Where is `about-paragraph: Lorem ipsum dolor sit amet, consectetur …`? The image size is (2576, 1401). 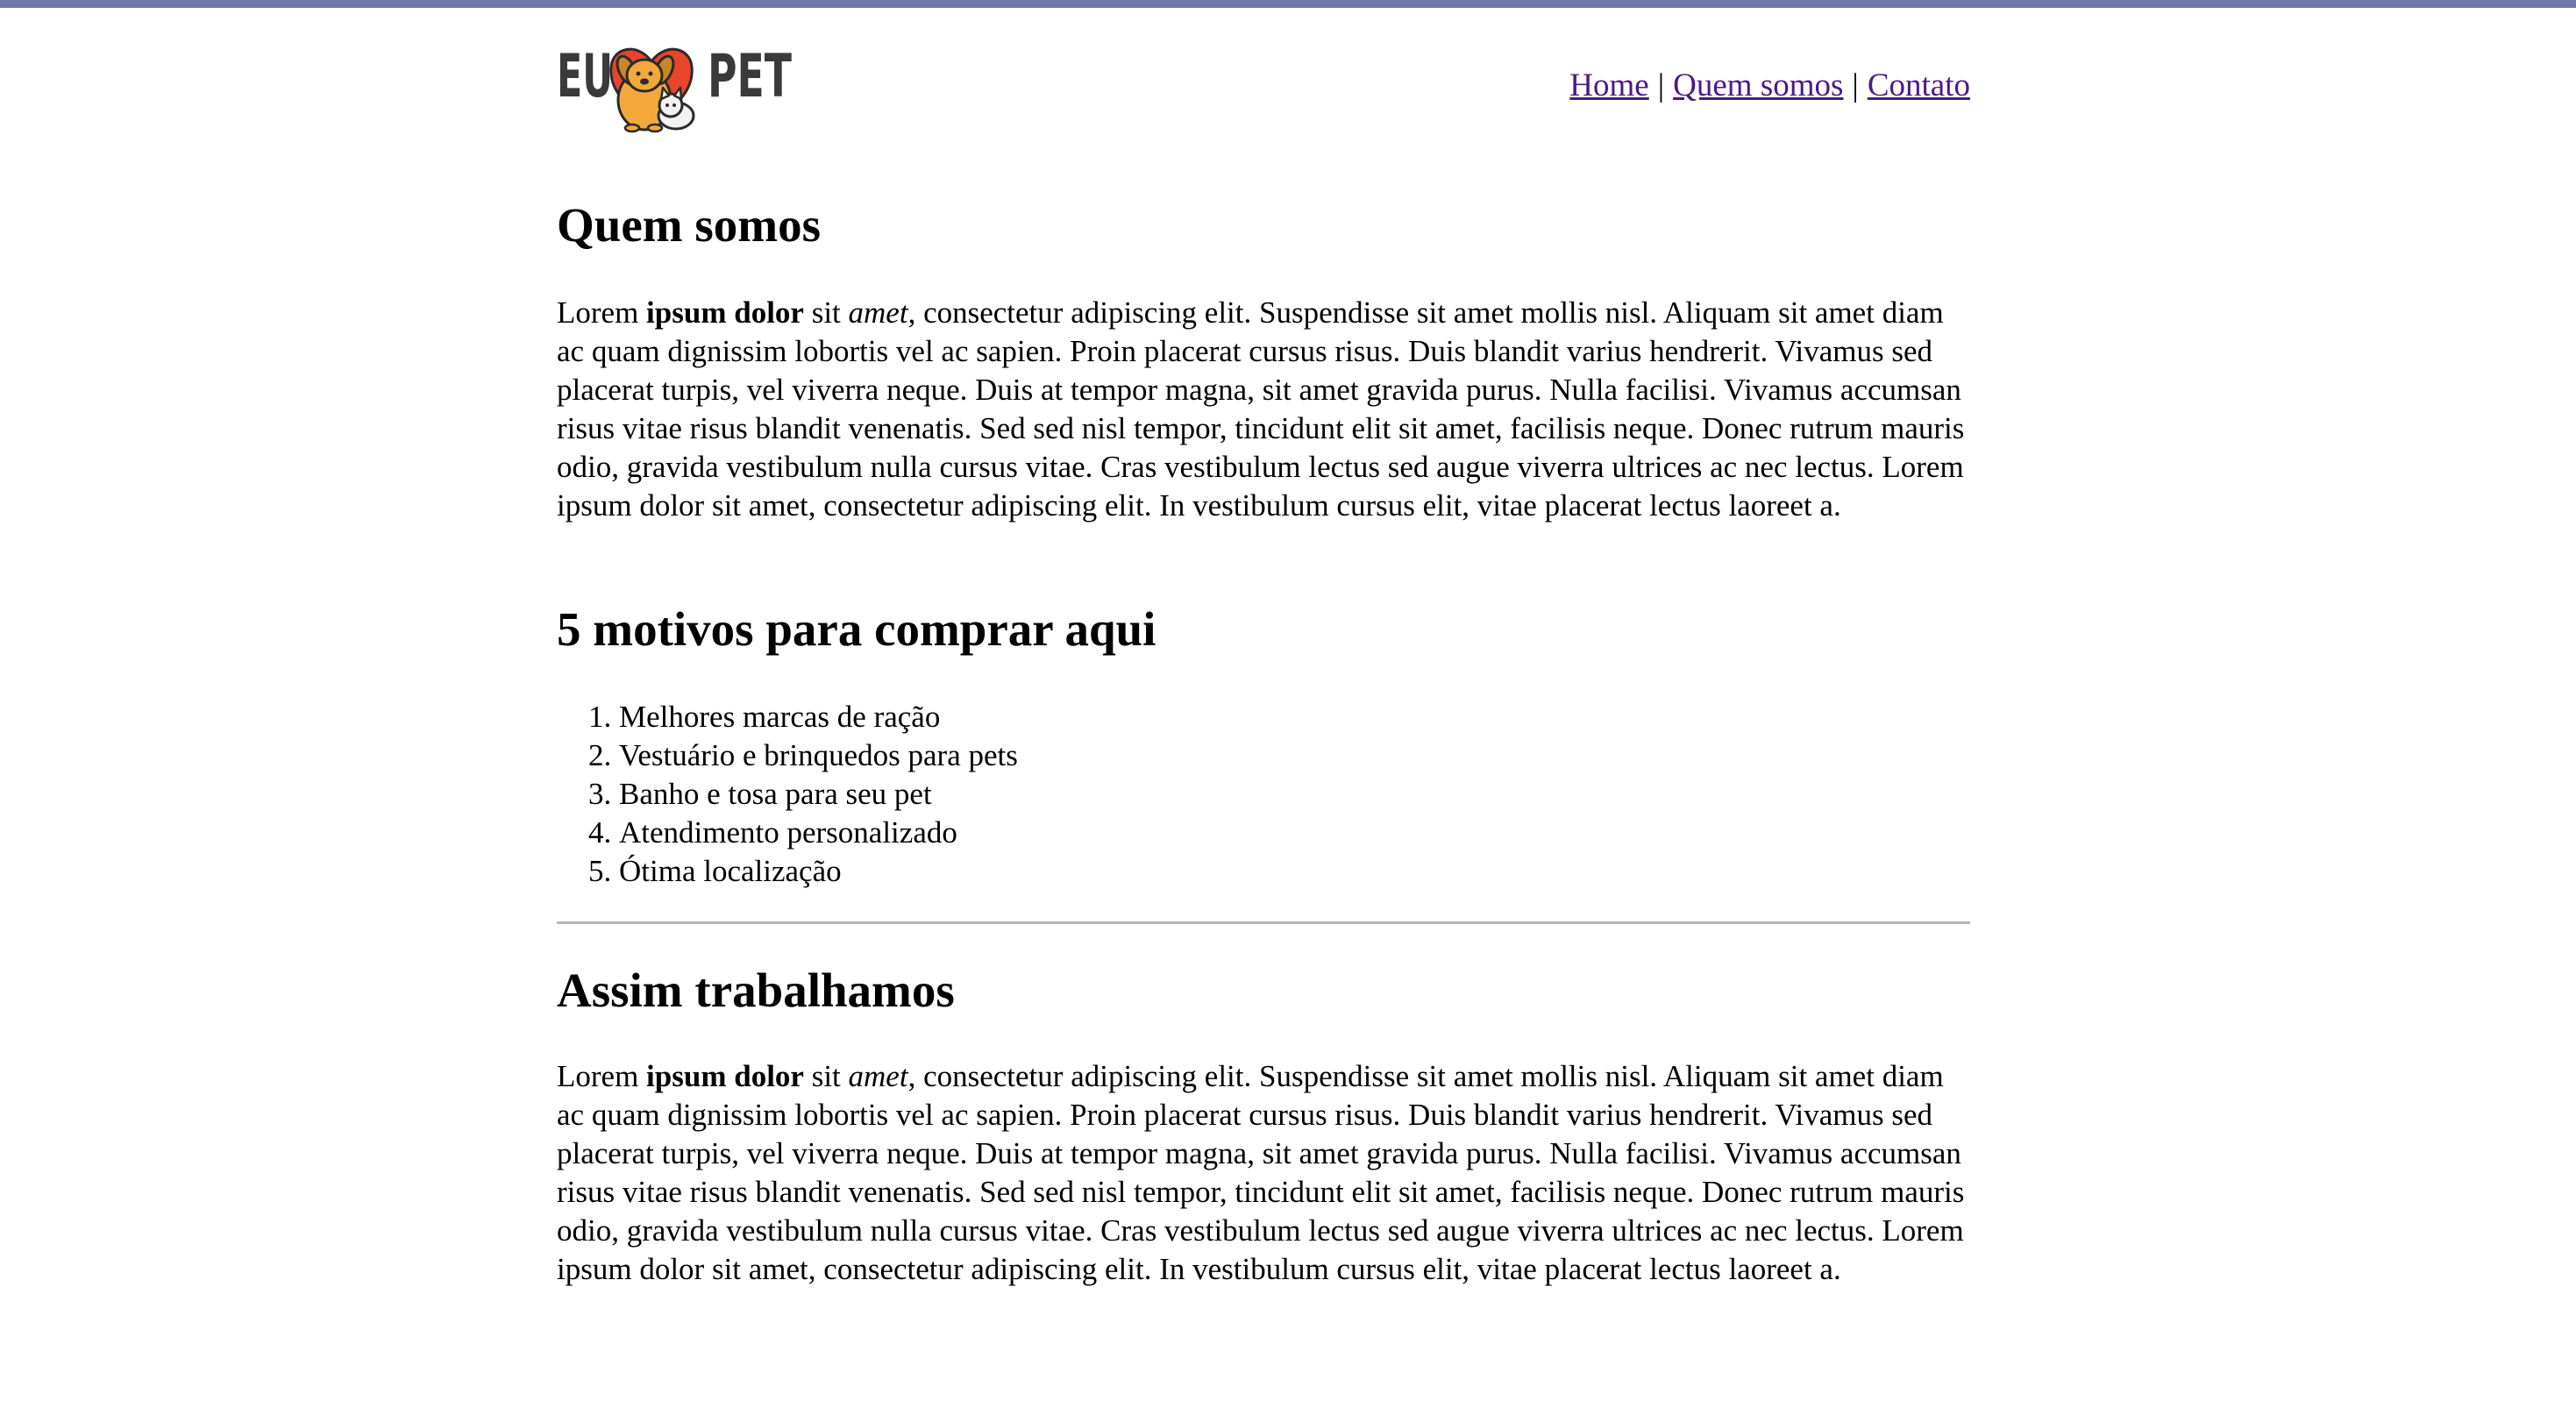 about-paragraph: Lorem ipsum dolor sit amet, consectetur … is located at coordinates (1263, 409).